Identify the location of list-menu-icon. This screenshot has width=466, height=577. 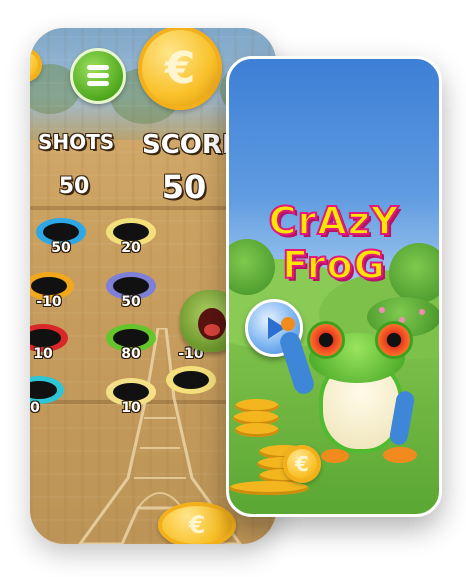
(98, 67).